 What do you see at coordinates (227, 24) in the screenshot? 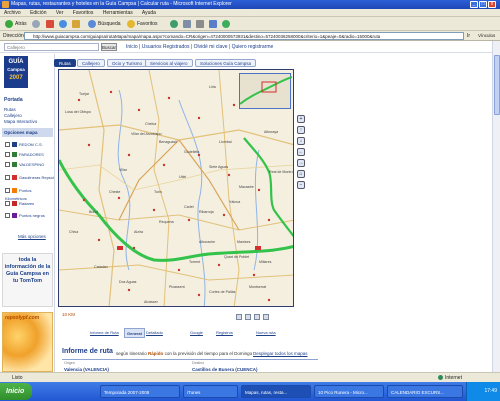
I see `messenger-button` at bounding box center [227, 24].